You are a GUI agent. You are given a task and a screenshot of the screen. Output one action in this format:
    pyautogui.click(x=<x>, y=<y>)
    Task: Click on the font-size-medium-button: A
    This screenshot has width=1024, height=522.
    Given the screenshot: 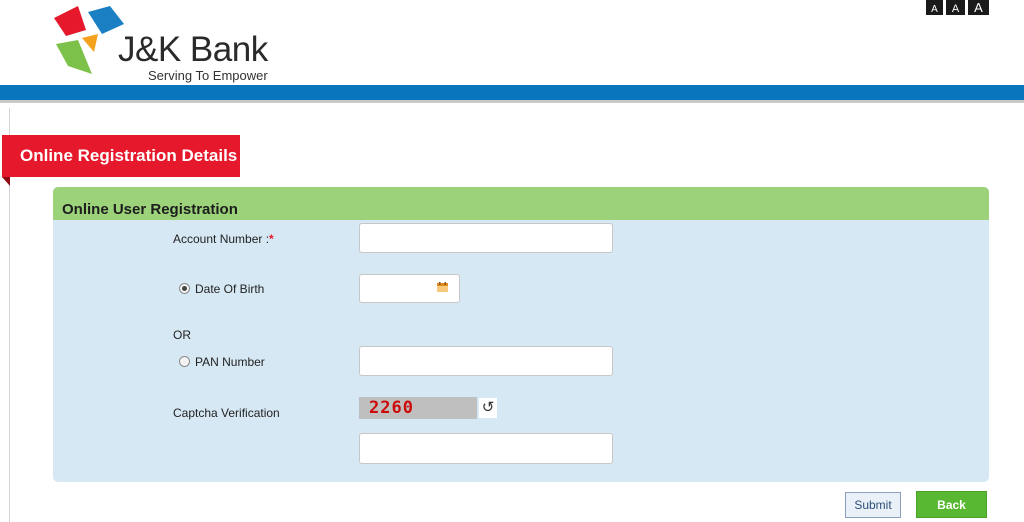 What is the action you would take?
    pyautogui.click(x=955, y=7)
    